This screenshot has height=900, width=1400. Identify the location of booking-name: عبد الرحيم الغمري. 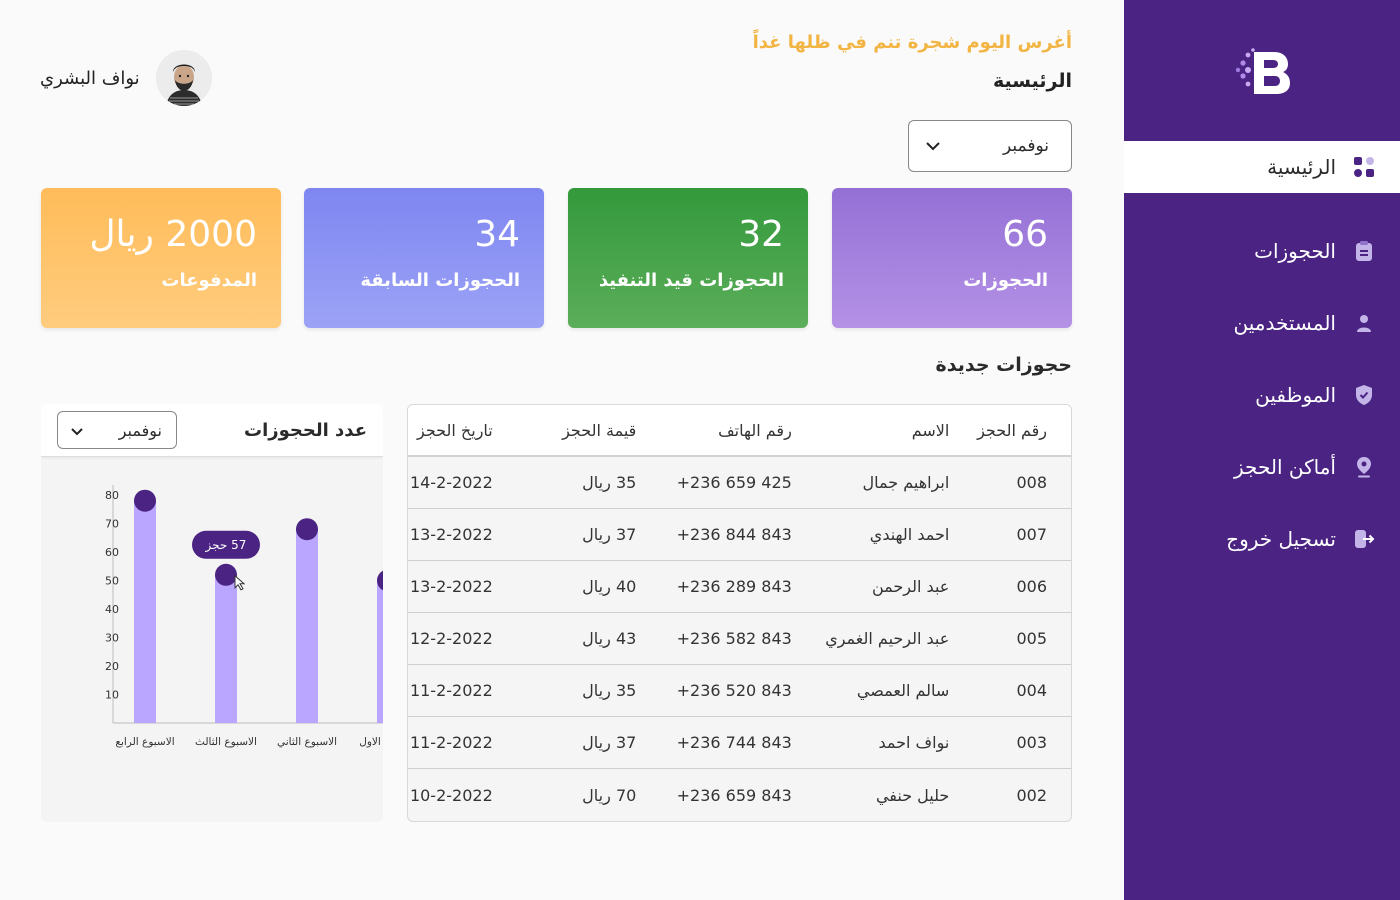
(887, 638).